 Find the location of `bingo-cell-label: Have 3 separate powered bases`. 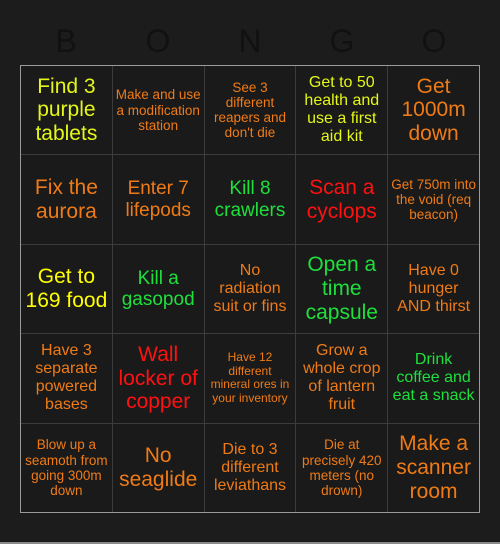

bingo-cell-label: Have 3 separate powered bases is located at coordinates (66, 378).